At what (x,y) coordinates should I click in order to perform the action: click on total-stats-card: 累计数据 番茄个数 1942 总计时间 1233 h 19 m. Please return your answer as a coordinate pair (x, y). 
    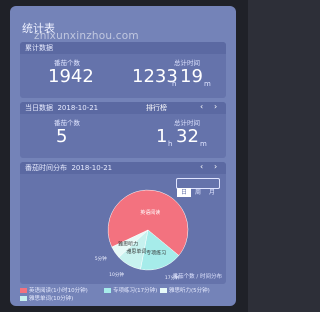
    Looking at the image, I should click on (123, 70).